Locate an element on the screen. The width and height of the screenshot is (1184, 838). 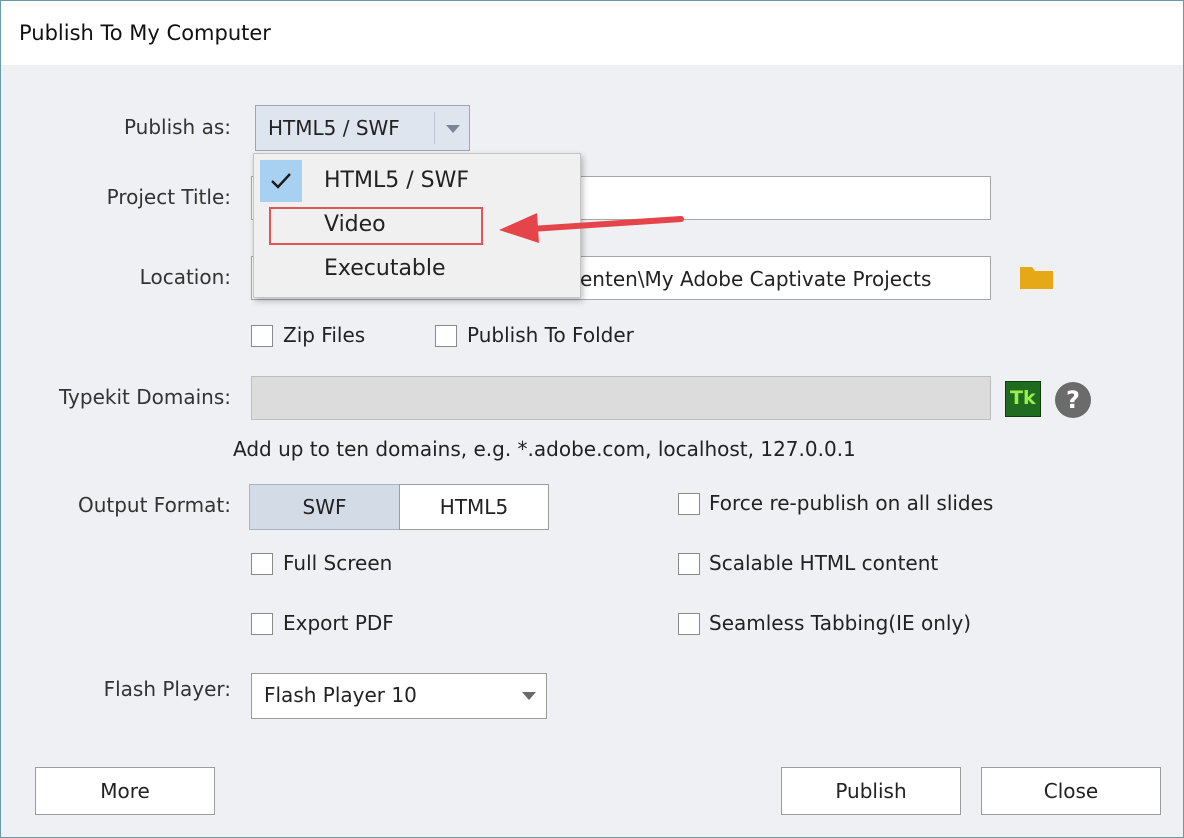
seamless-tabbing-checkbox is located at coordinates (689, 624).